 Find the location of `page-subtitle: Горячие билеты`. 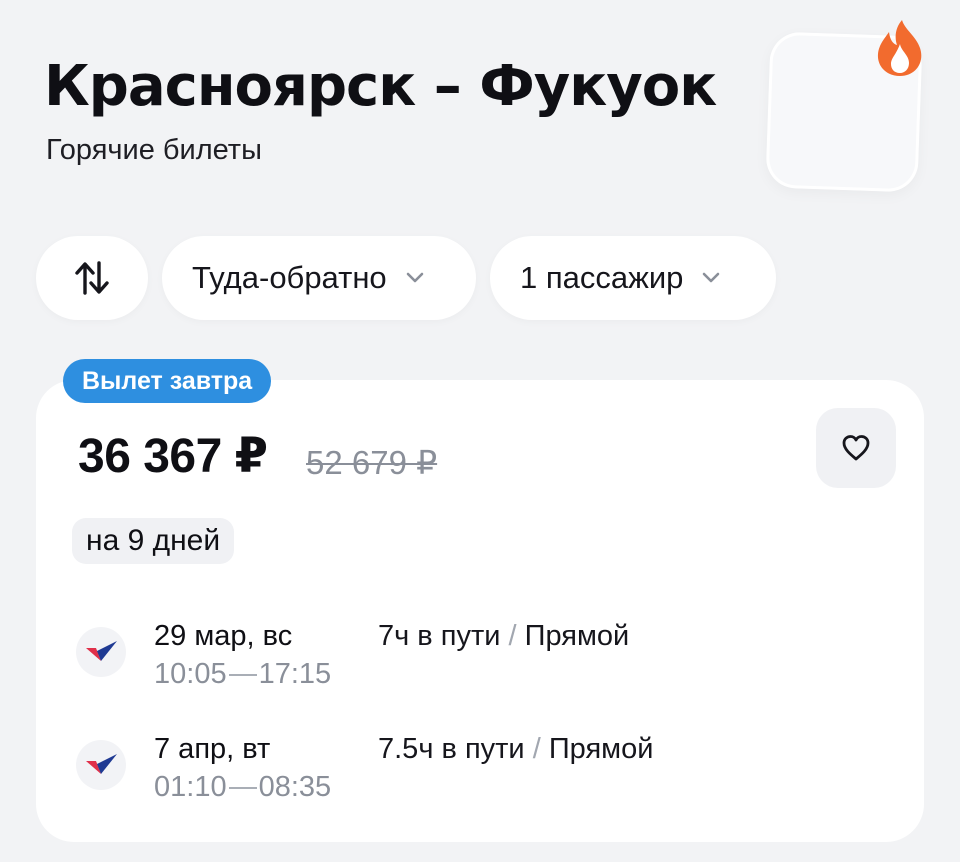

page-subtitle: Горячие билеты is located at coordinates (154, 150).